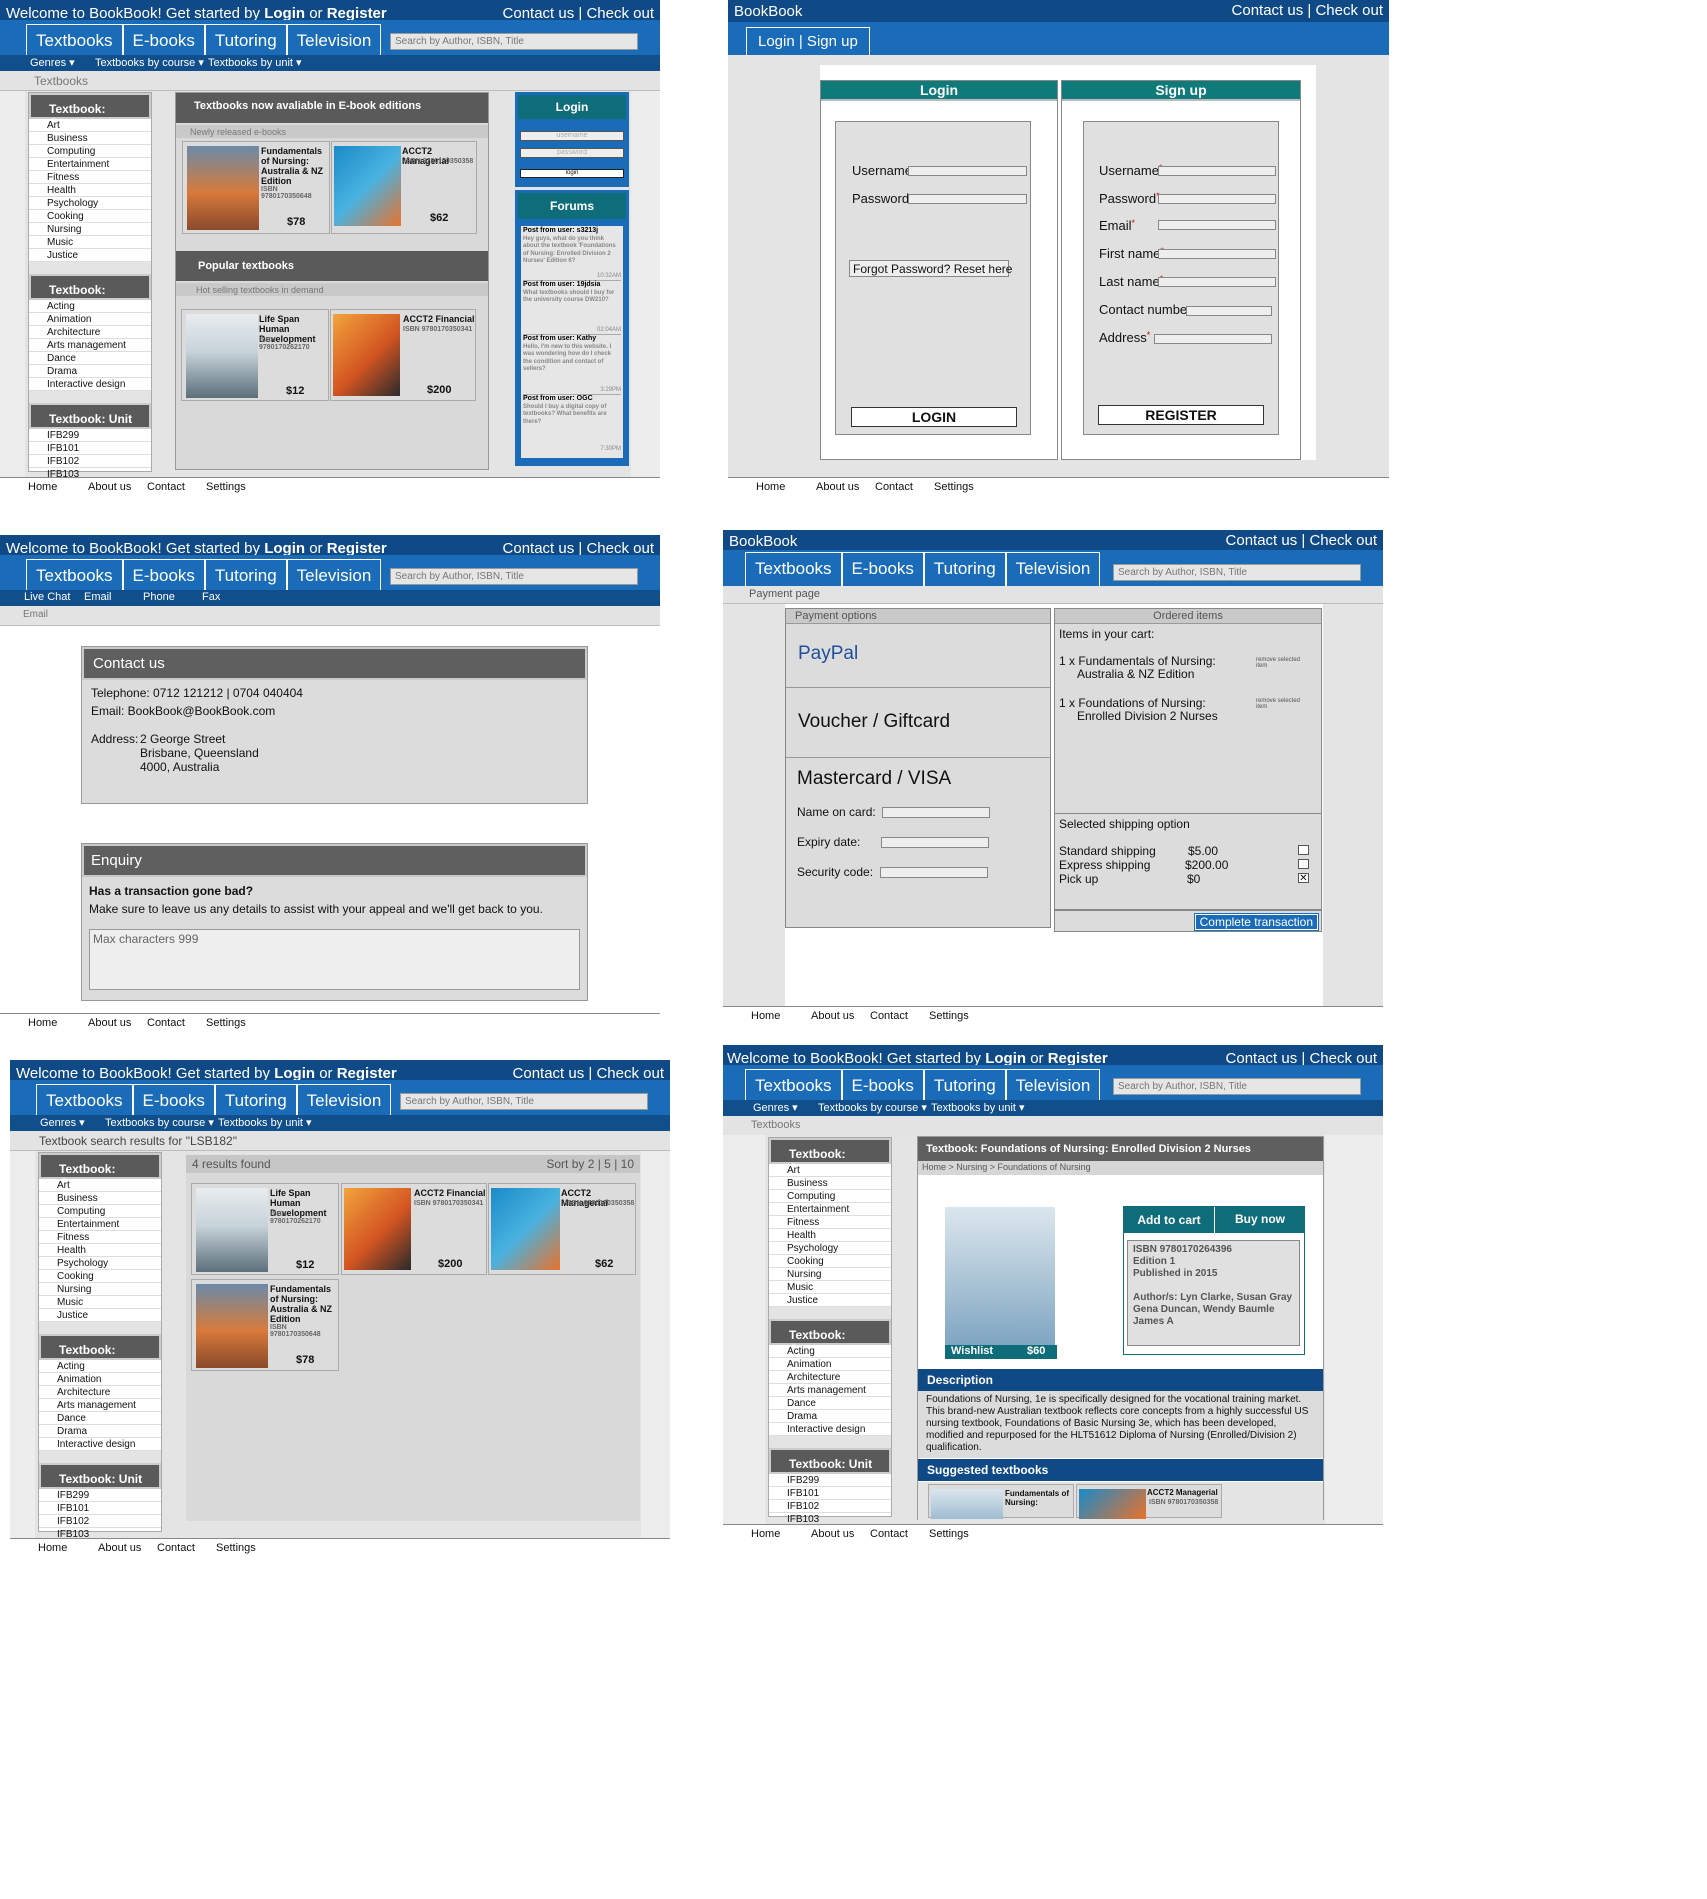 The height and width of the screenshot is (1899, 1707). I want to click on sidebar-item-ifb102: IFB102, so click(90, 461).